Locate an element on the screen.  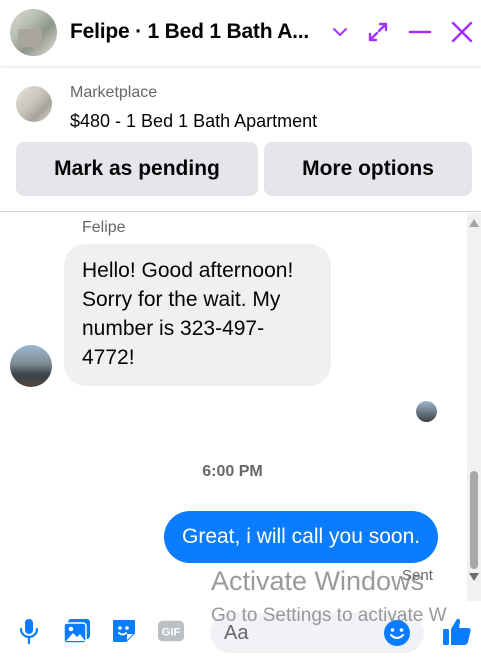
photo-icon is located at coordinates (77, 631).